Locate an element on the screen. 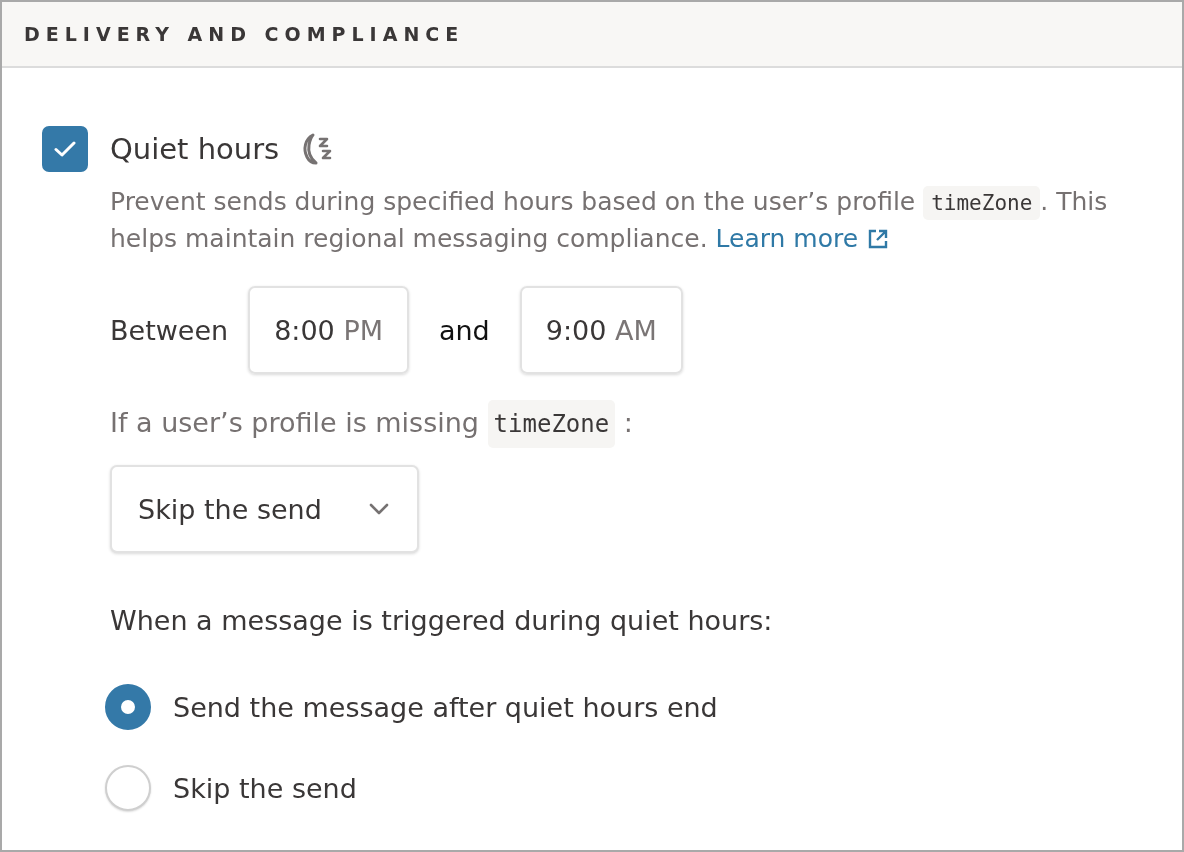  missing-timezone-prompt: If a user’s profile is missing timeZone : is located at coordinates (626, 423).